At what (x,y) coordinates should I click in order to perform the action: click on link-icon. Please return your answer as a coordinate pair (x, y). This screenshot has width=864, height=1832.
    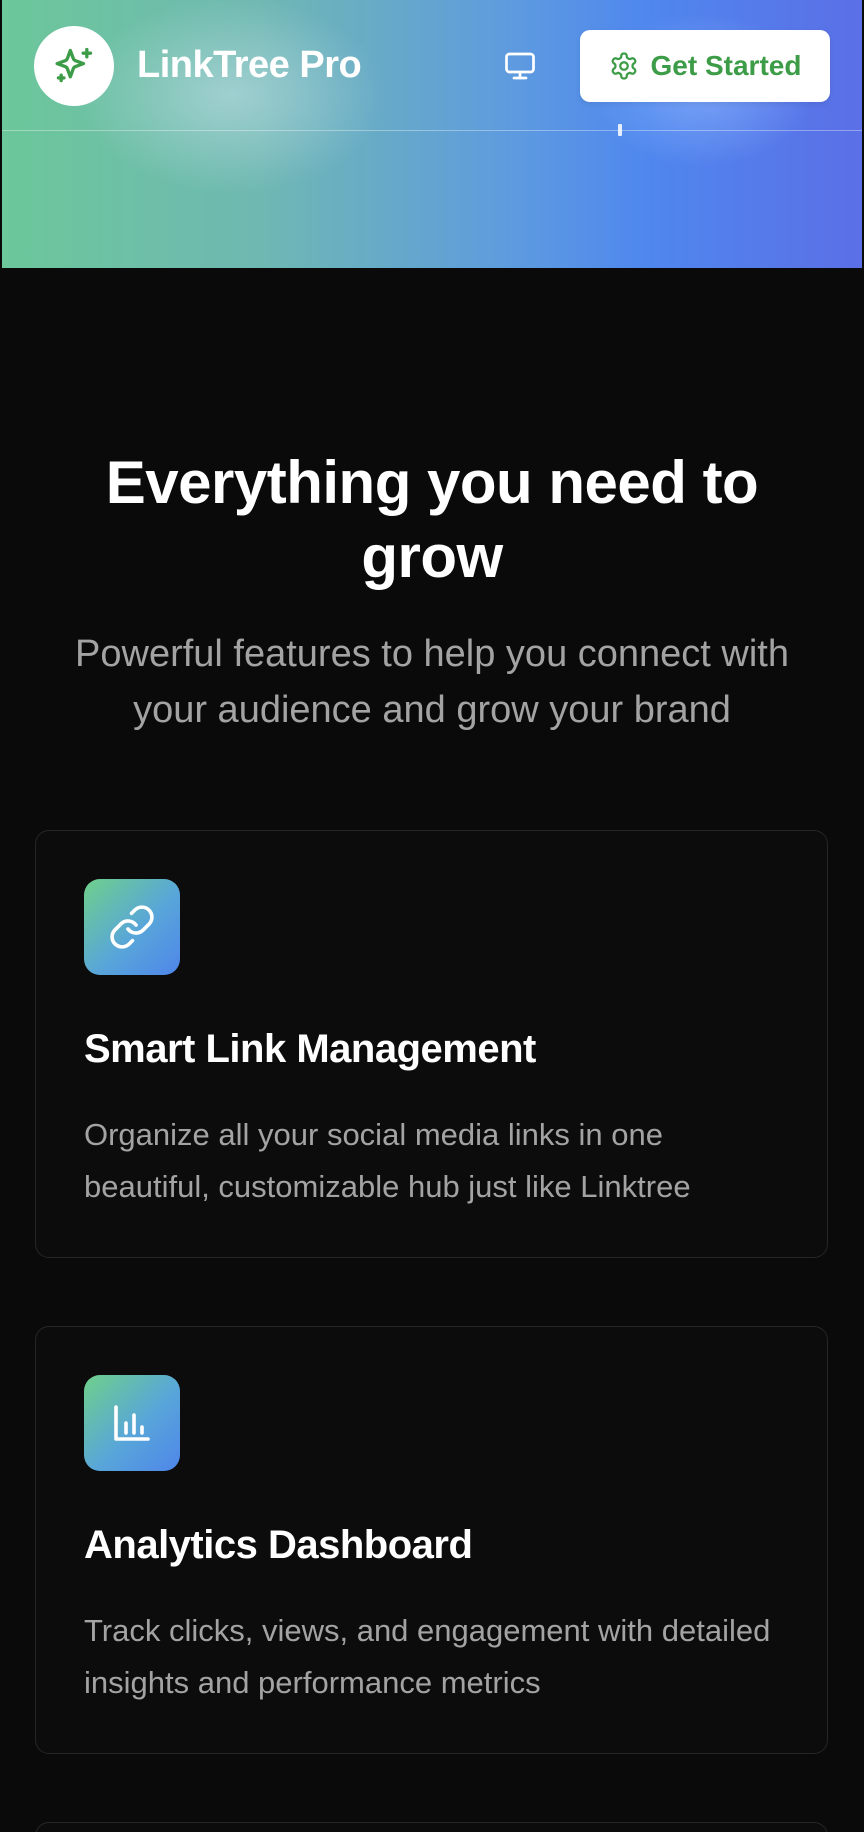
    Looking at the image, I should click on (132, 927).